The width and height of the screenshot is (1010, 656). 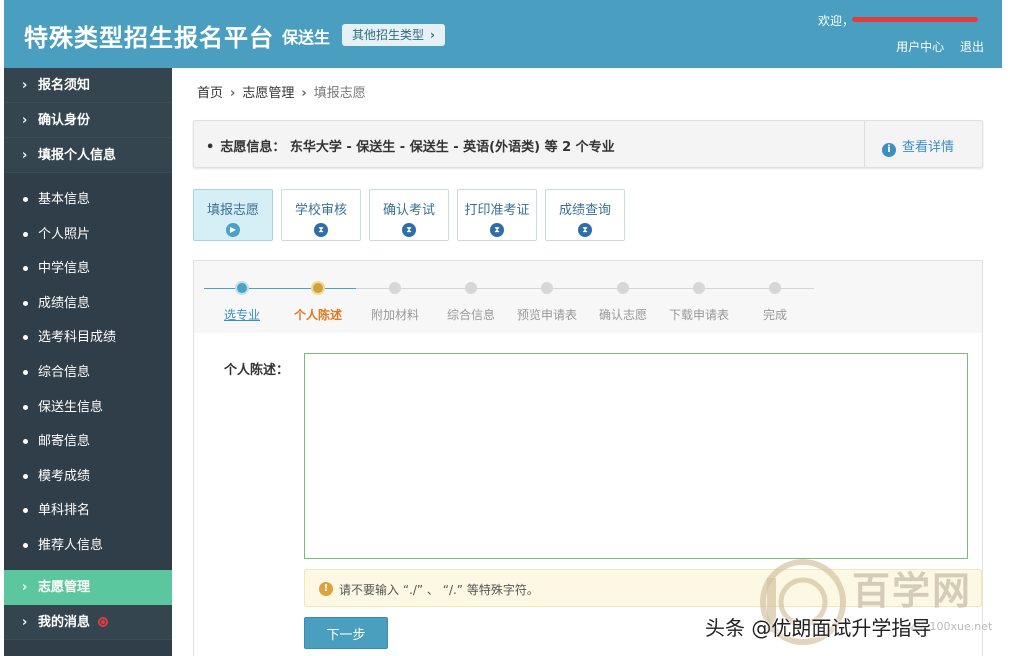 What do you see at coordinates (409, 215) in the screenshot?
I see `tab-confirm-exam: 确认考试 ⧗` at bounding box center [409, 215].